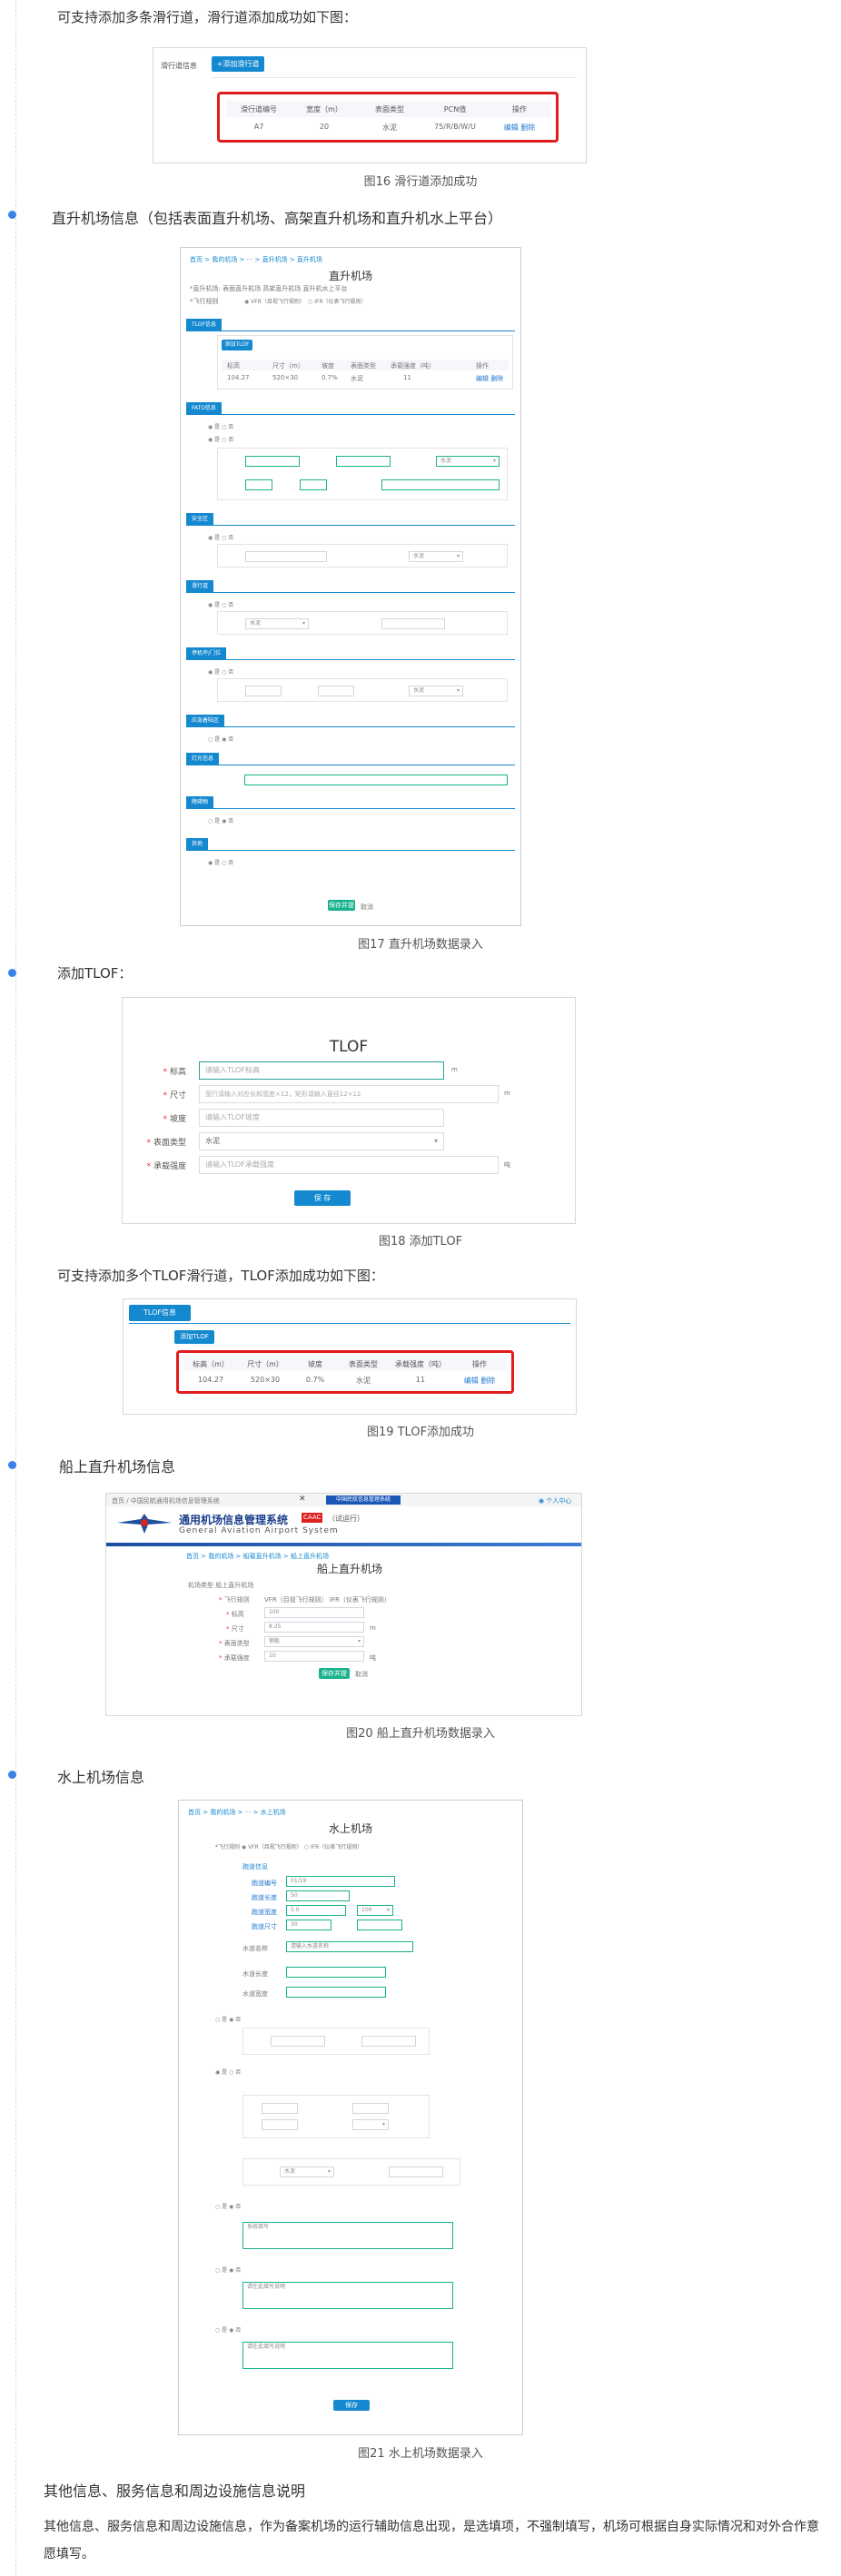 Image resolution: width=841 pixels, height=2576 pixels. What do you see at coordinates (277, 623) in the screenshot?
I see `taxiway-surface-select: 水泥` at bounding box center [277, 623].